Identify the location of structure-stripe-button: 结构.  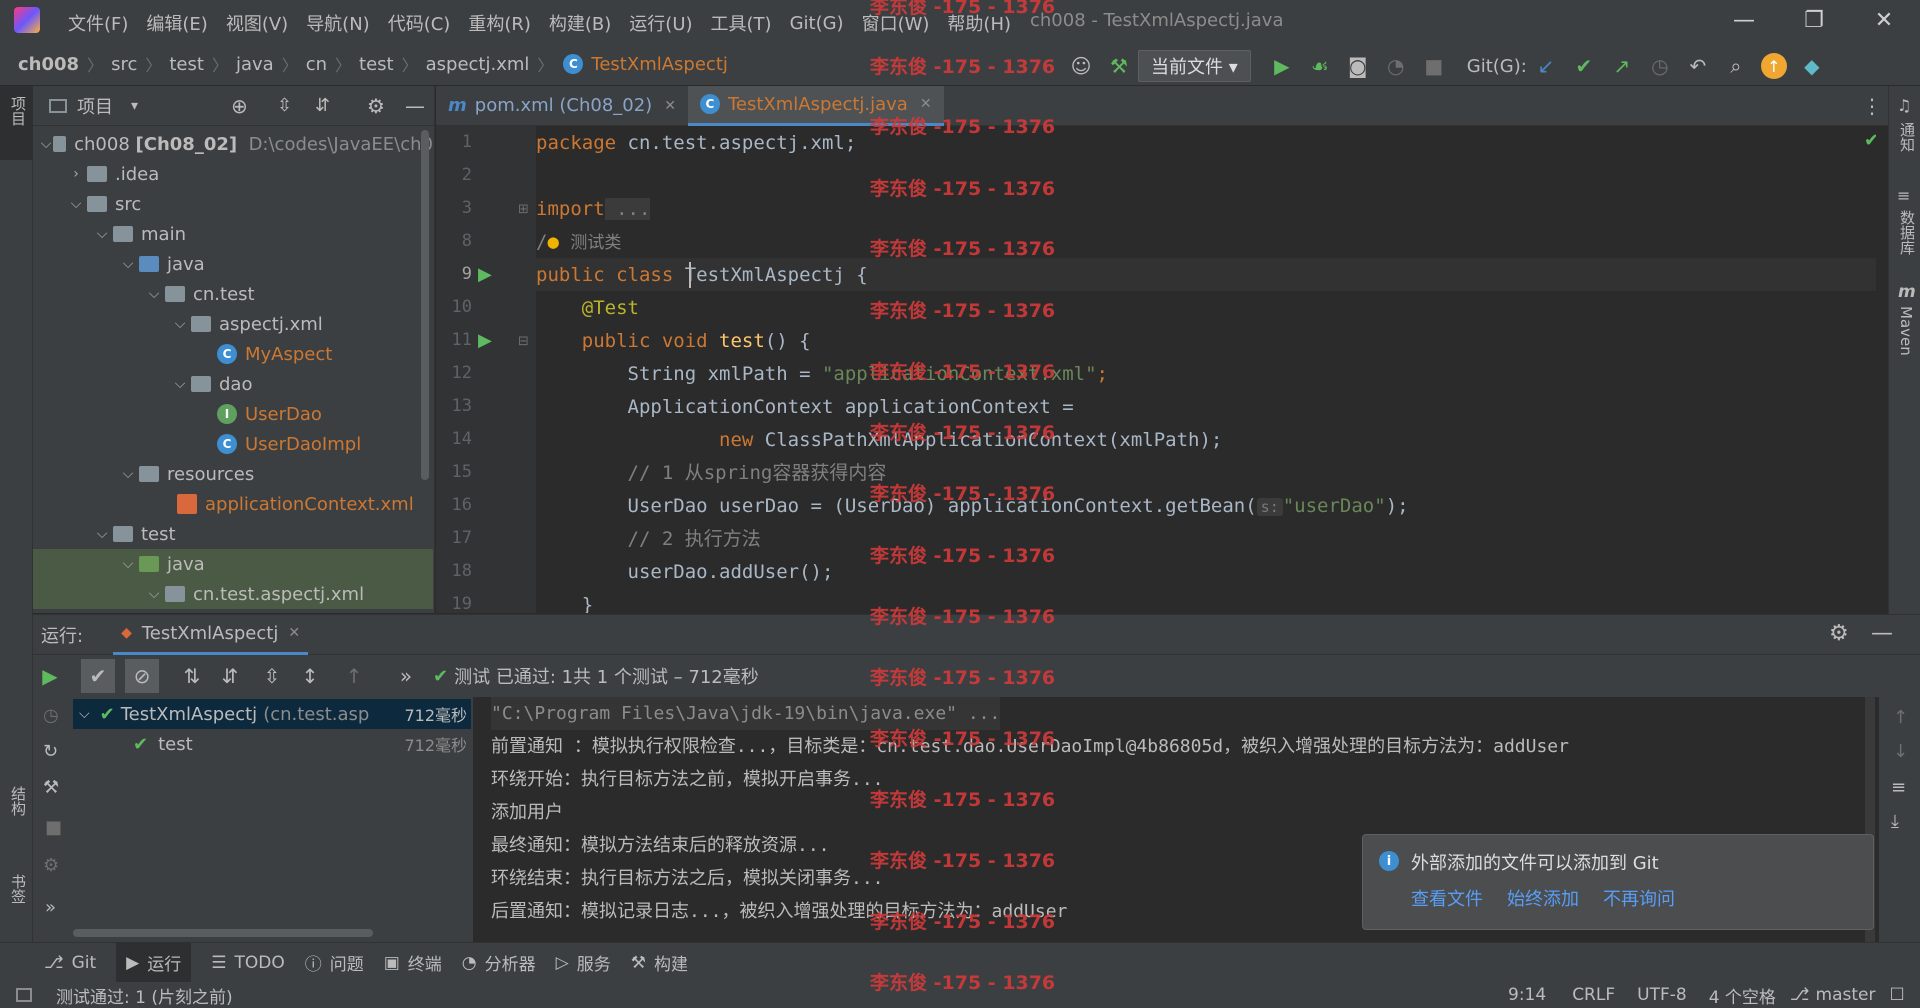
(18, 803).